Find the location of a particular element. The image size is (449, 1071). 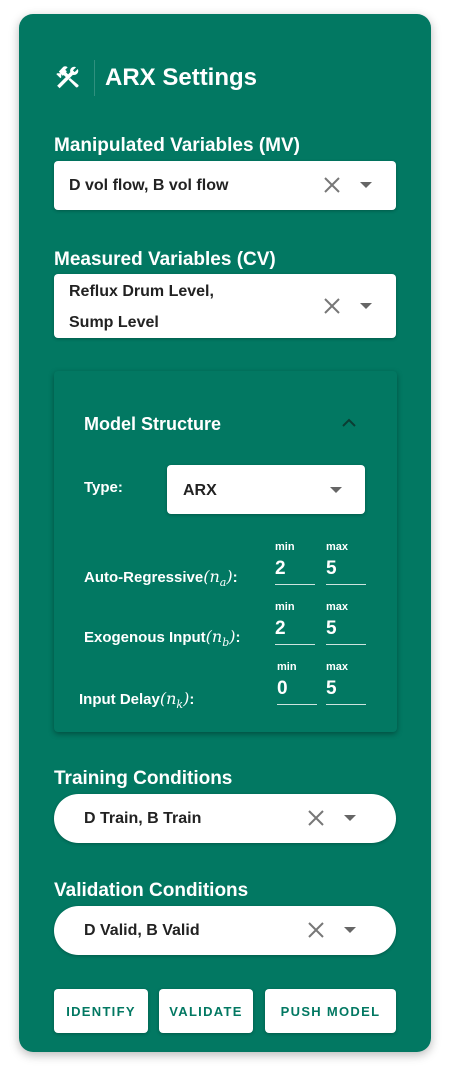

input-delay-label: Input Delay(nk): is located at coordinates (137, 700).